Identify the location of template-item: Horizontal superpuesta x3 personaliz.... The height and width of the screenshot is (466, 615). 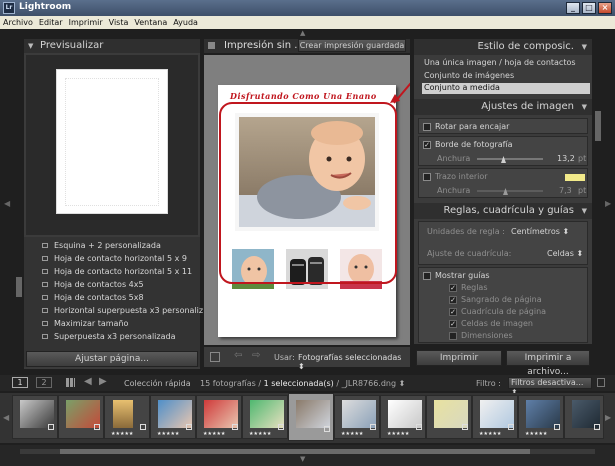
(124, 310).